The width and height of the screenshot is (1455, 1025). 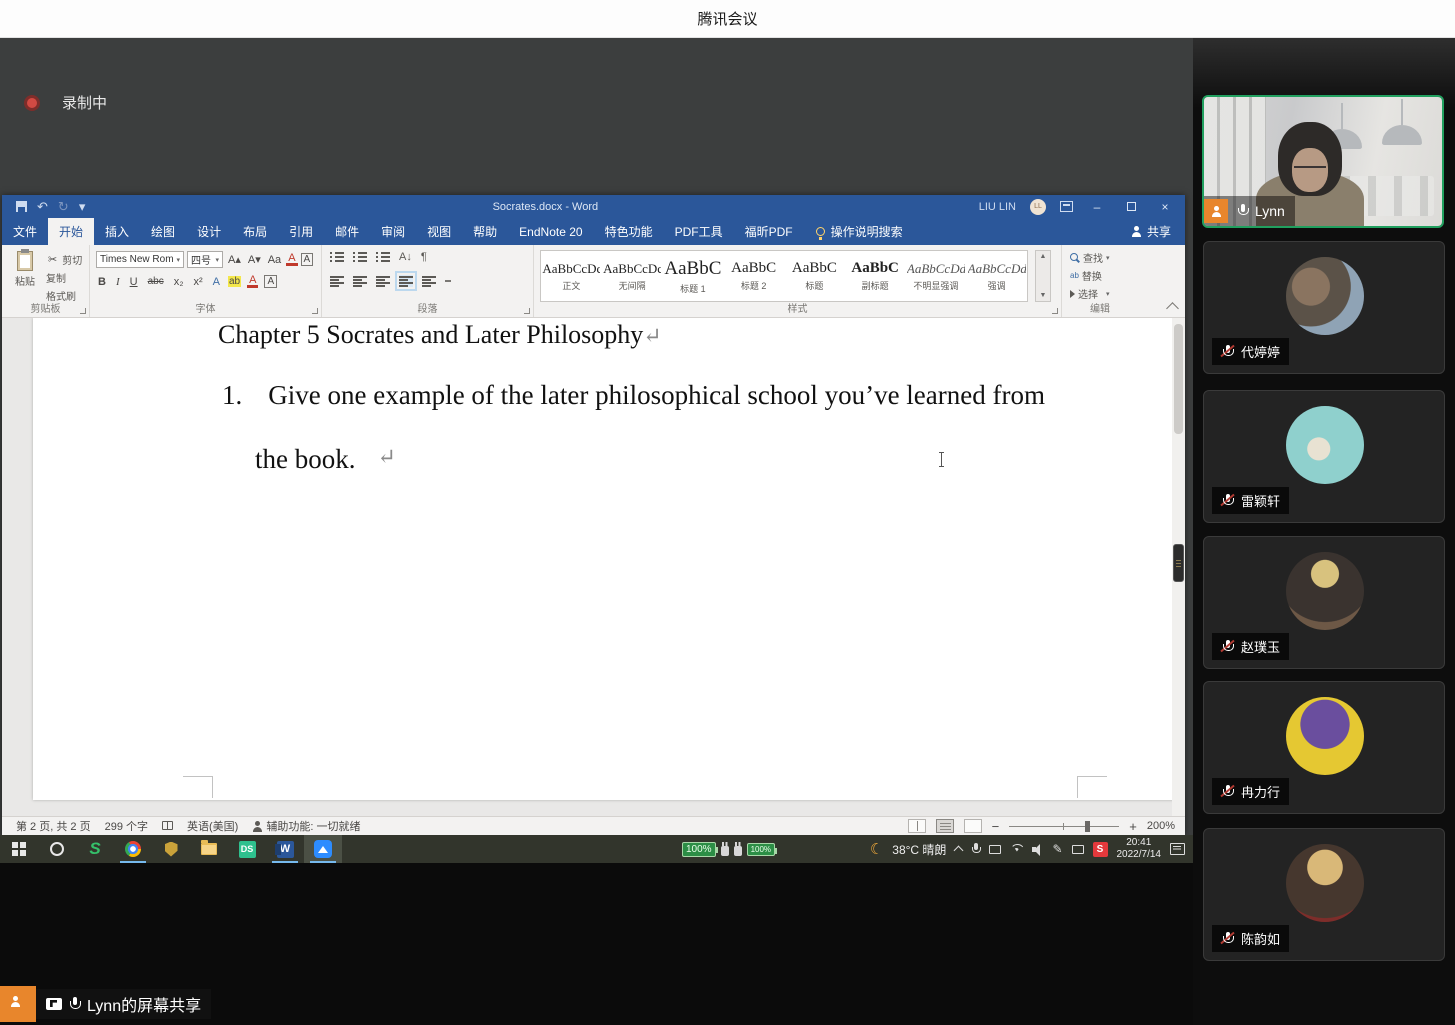 What do you see at coordinates (527, 311) in the screenshot?
I see `paragraph-dialog-launcher-icon` at bounding box center [527, 311].